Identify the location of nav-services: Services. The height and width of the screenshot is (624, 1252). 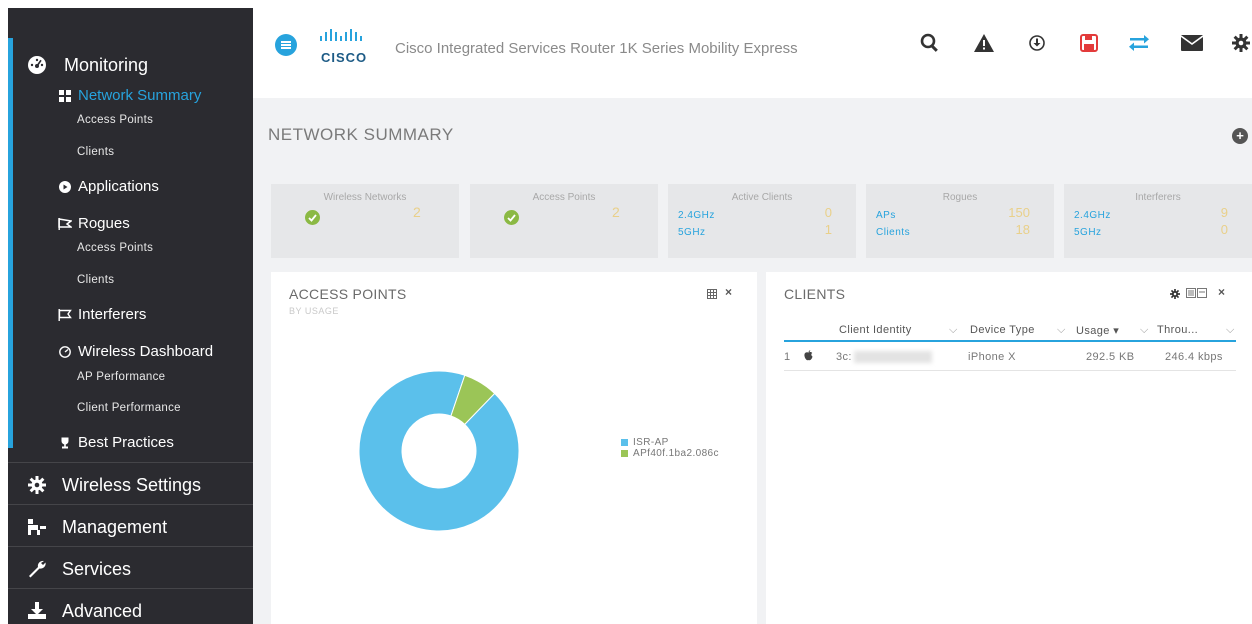
(139, 569).